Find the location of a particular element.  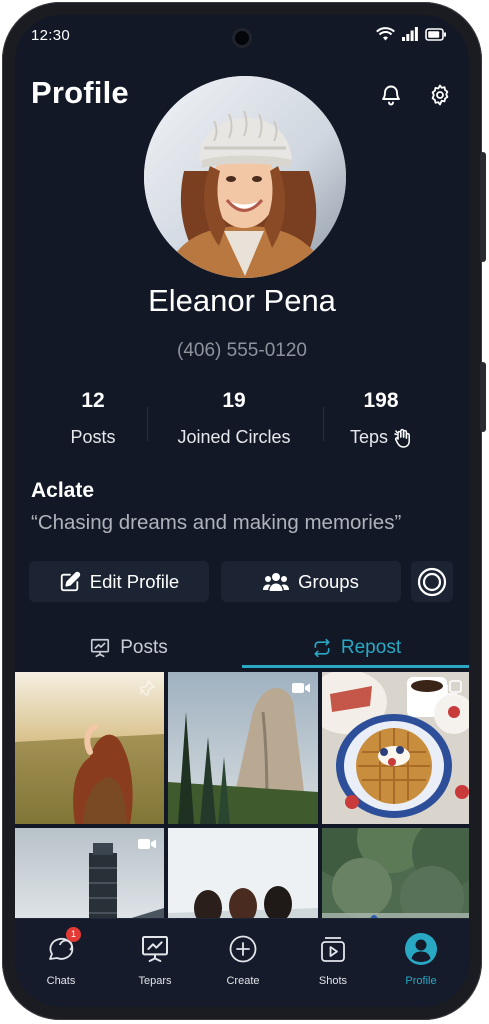

edit-icon is located at coordinates (70, 581).